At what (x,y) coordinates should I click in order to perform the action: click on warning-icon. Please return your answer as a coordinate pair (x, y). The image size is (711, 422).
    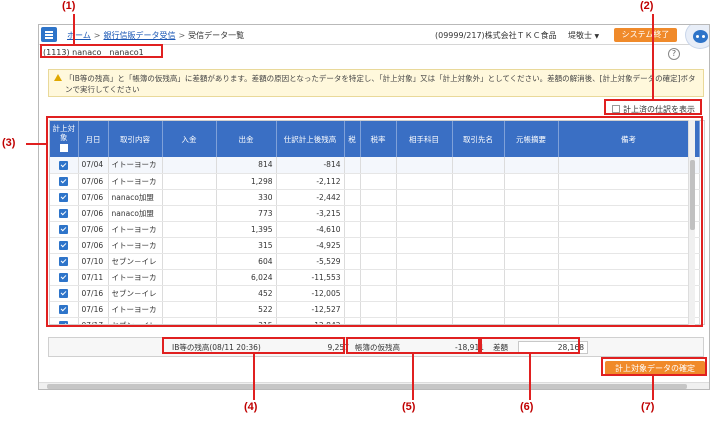
    Looking at the image, I should click on (58, 77).